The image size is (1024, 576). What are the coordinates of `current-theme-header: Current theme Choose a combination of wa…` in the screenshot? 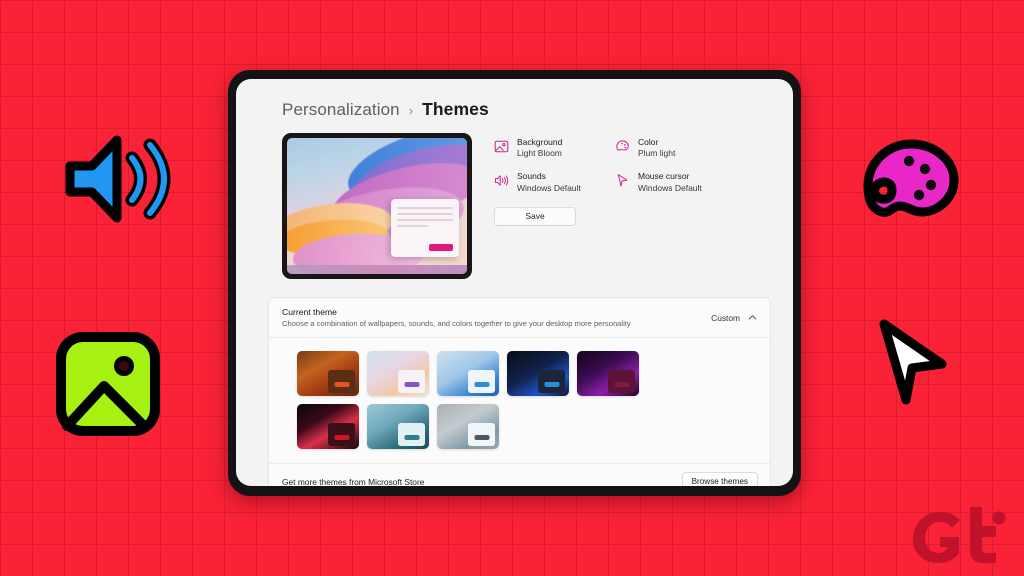 It's located at (519, 318).